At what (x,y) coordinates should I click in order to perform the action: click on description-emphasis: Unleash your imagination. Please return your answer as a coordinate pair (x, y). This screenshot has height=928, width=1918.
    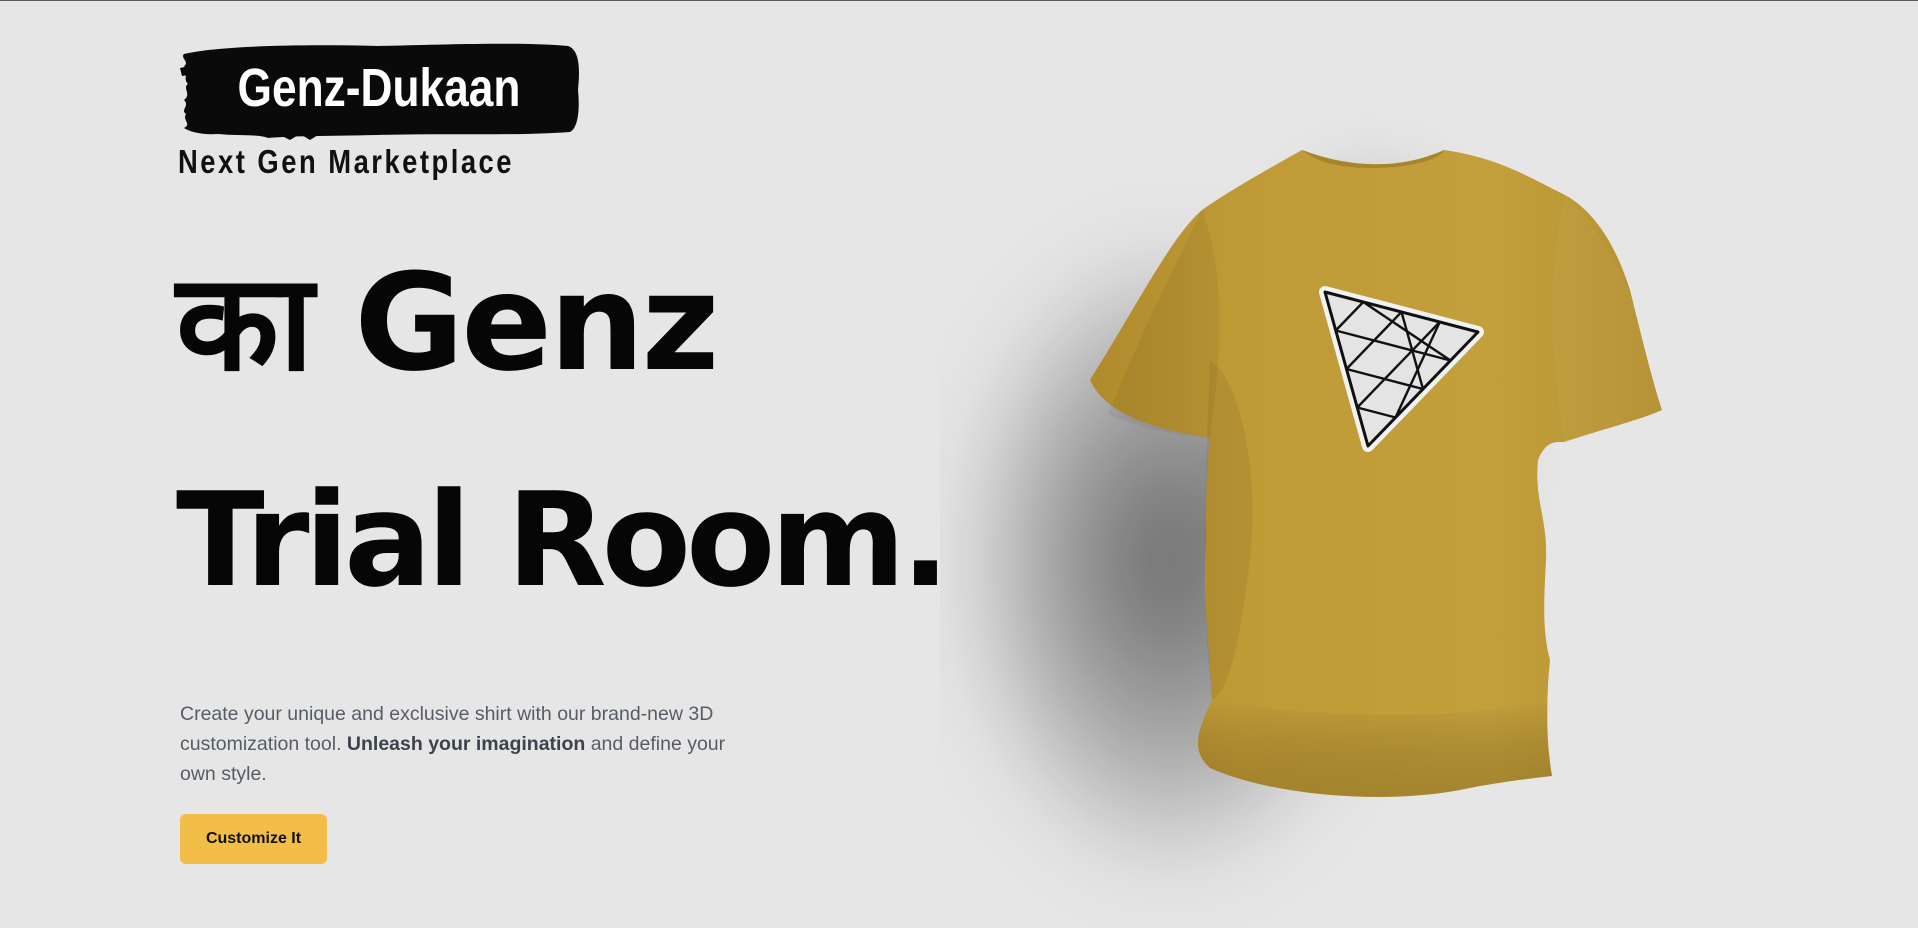
    Looking at the image, I should click on (466, 744).